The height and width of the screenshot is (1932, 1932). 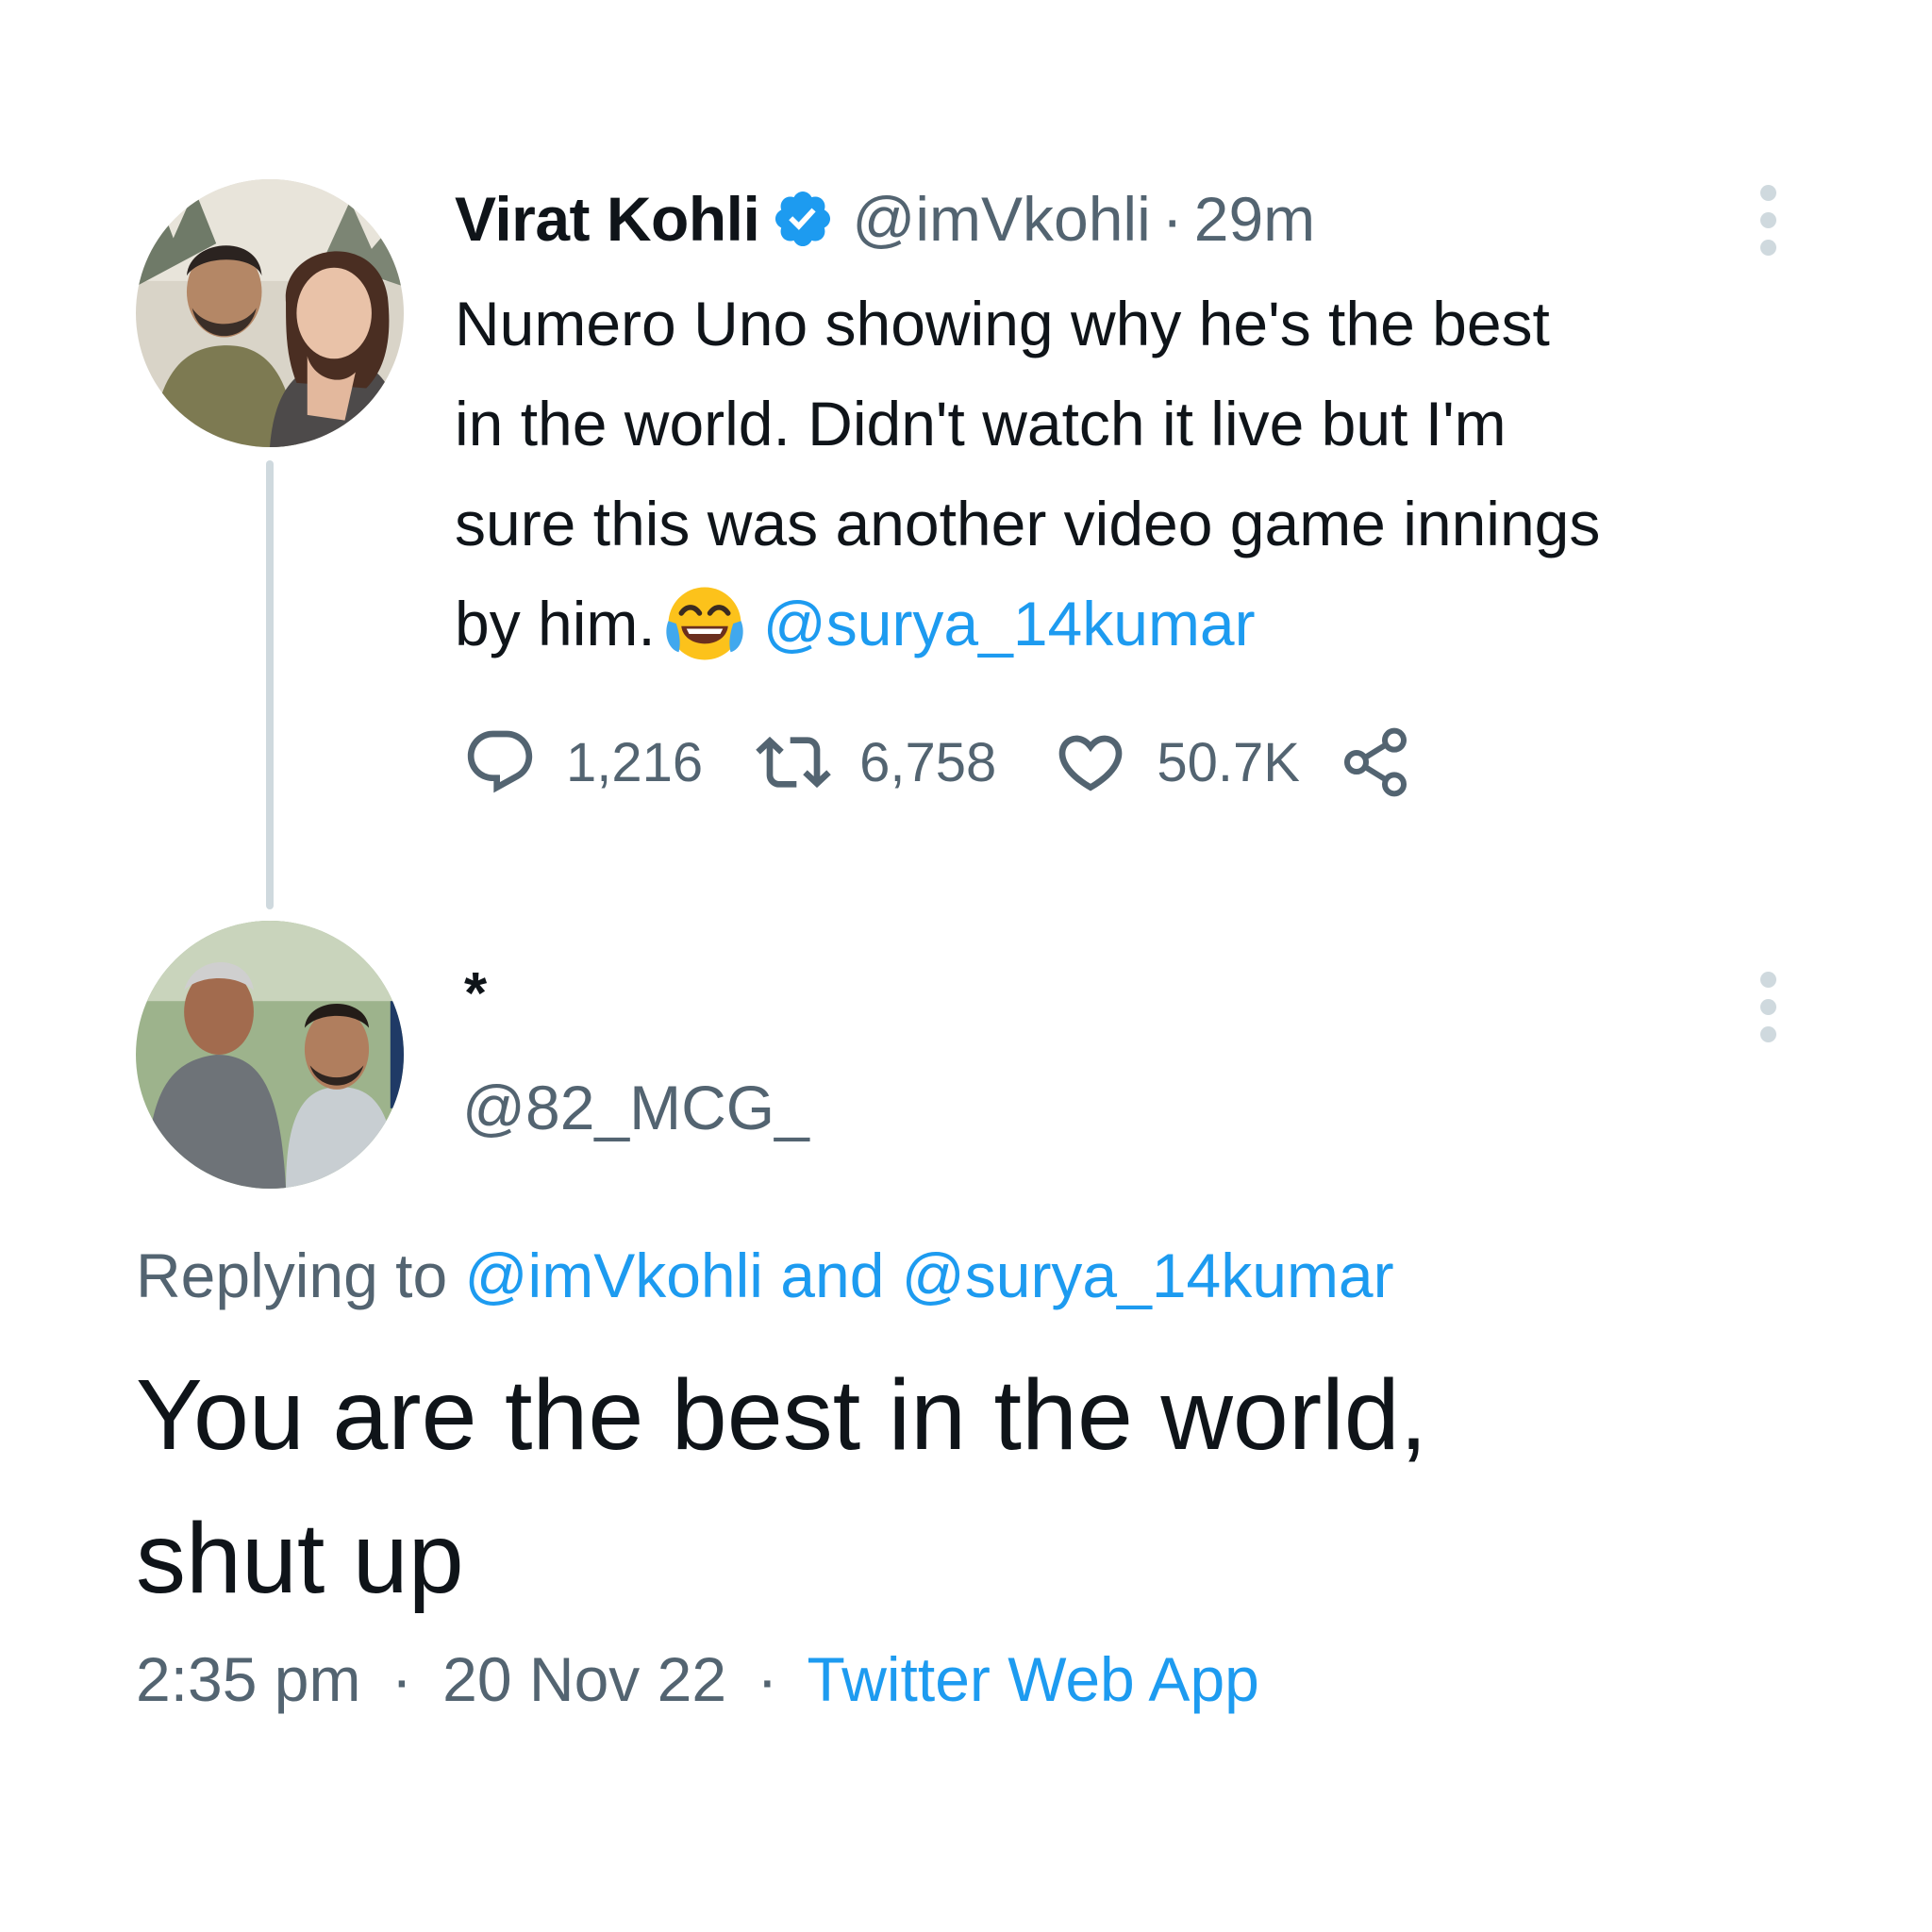 What do you see at coordinates (475, 994) in the screenshot?
I see `reply-author-name: *` at bounding box center [475, 994].